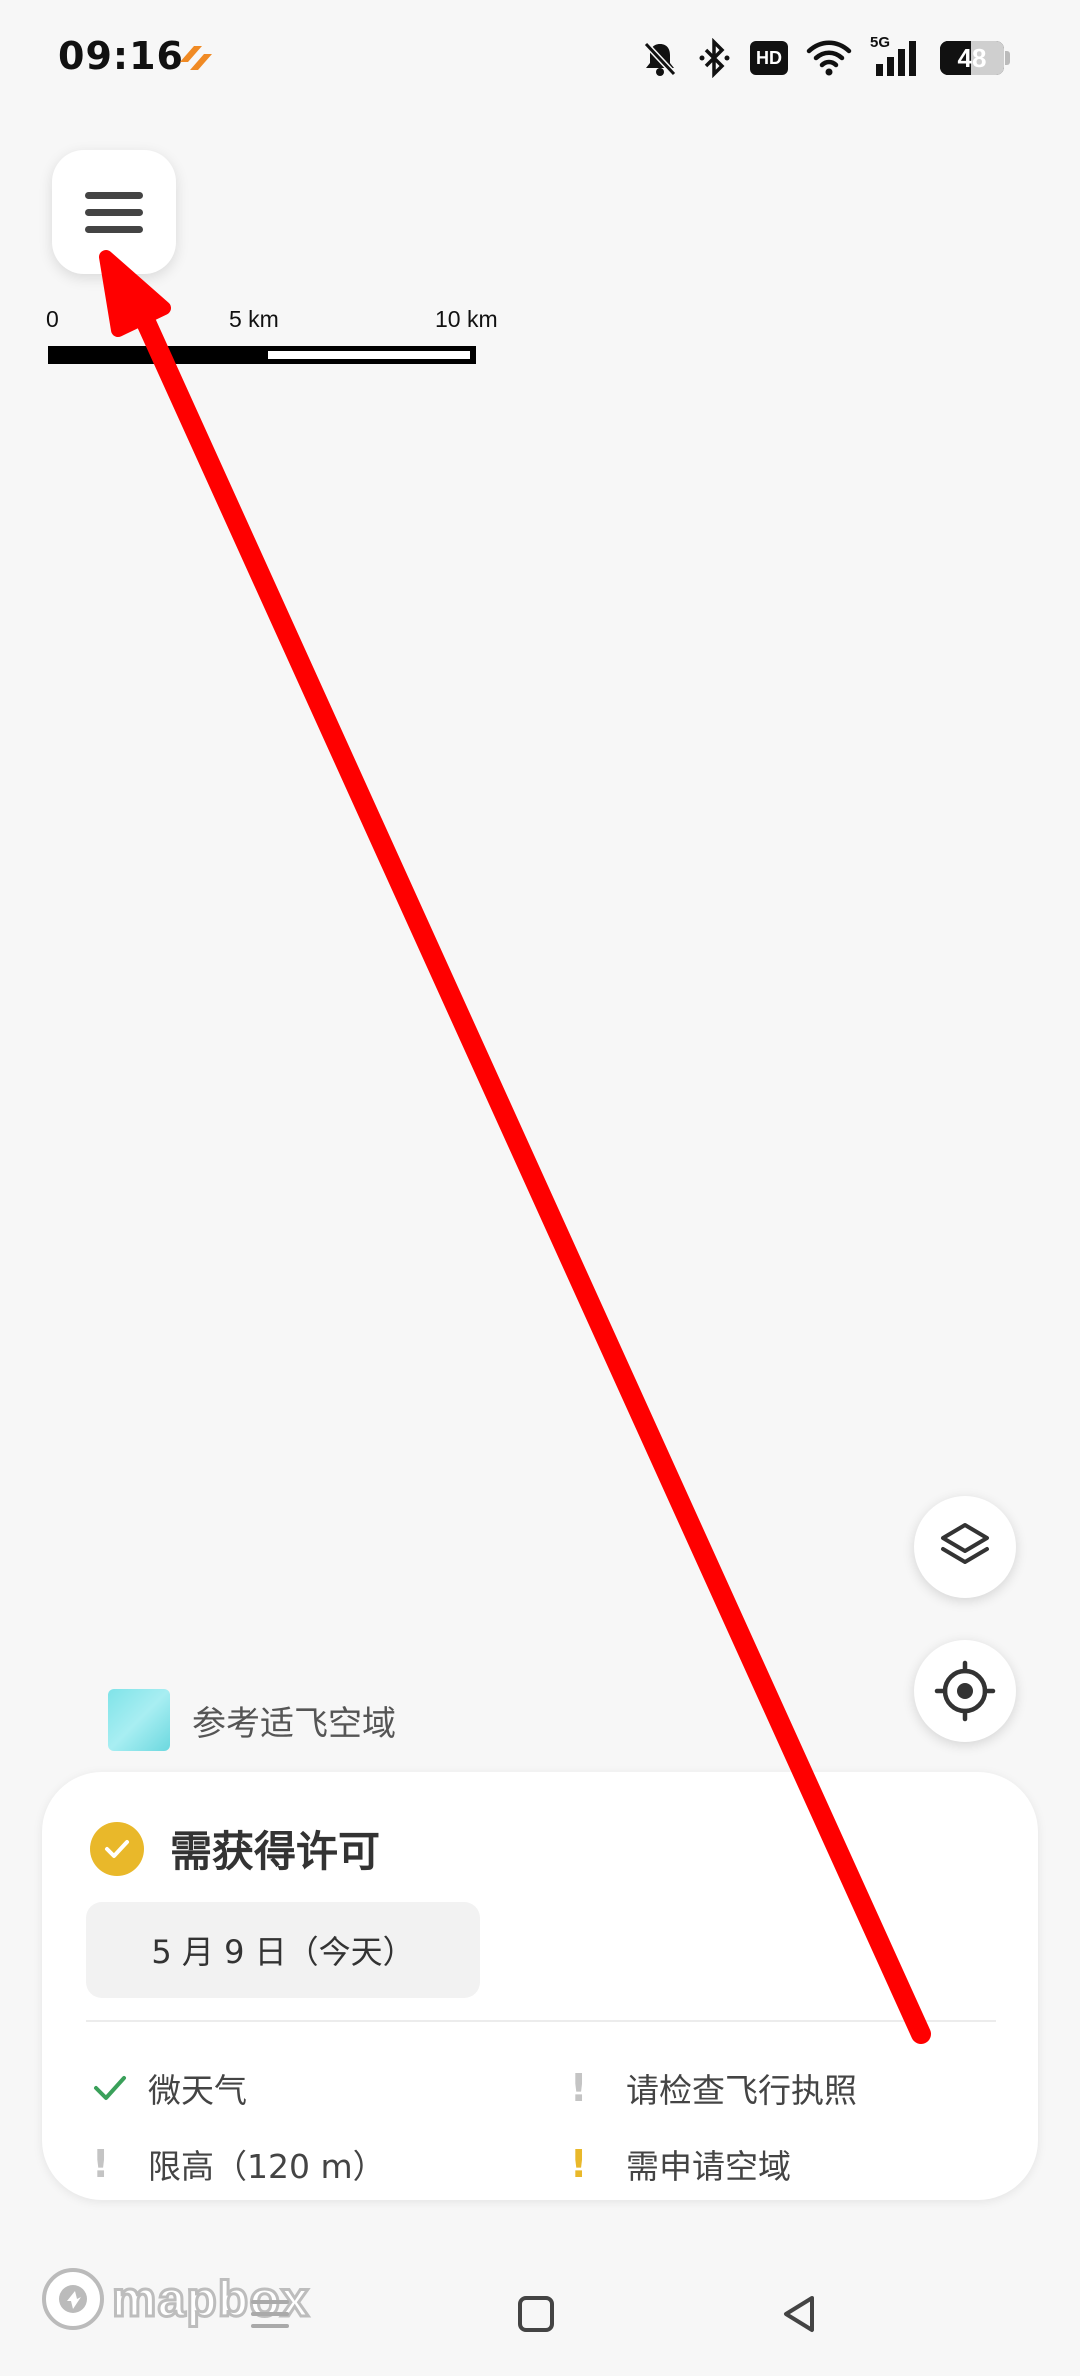  I want to click on system-nav-bar, so click(540, 2313).